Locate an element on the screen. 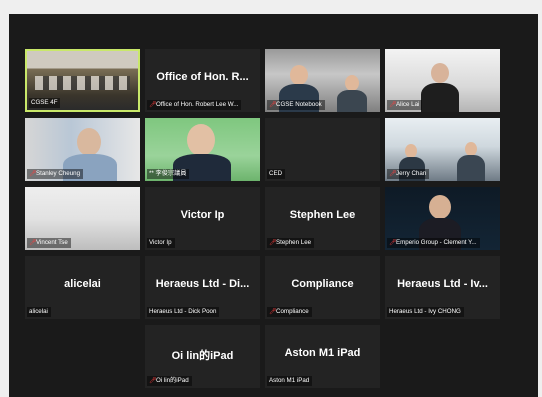 This screenshot has width=542, height=397. participant-label: Aston M1 iPad is located at coordinates (290, 381).